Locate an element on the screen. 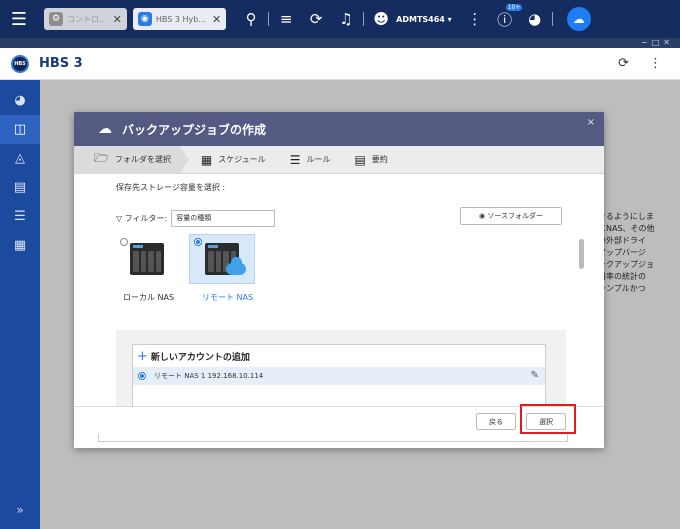  wizard-steps: 🗁 フォルダを選択 ▦ スケジュール ☰ ルール ▤ 要約 is located at coordinates (339, 159).